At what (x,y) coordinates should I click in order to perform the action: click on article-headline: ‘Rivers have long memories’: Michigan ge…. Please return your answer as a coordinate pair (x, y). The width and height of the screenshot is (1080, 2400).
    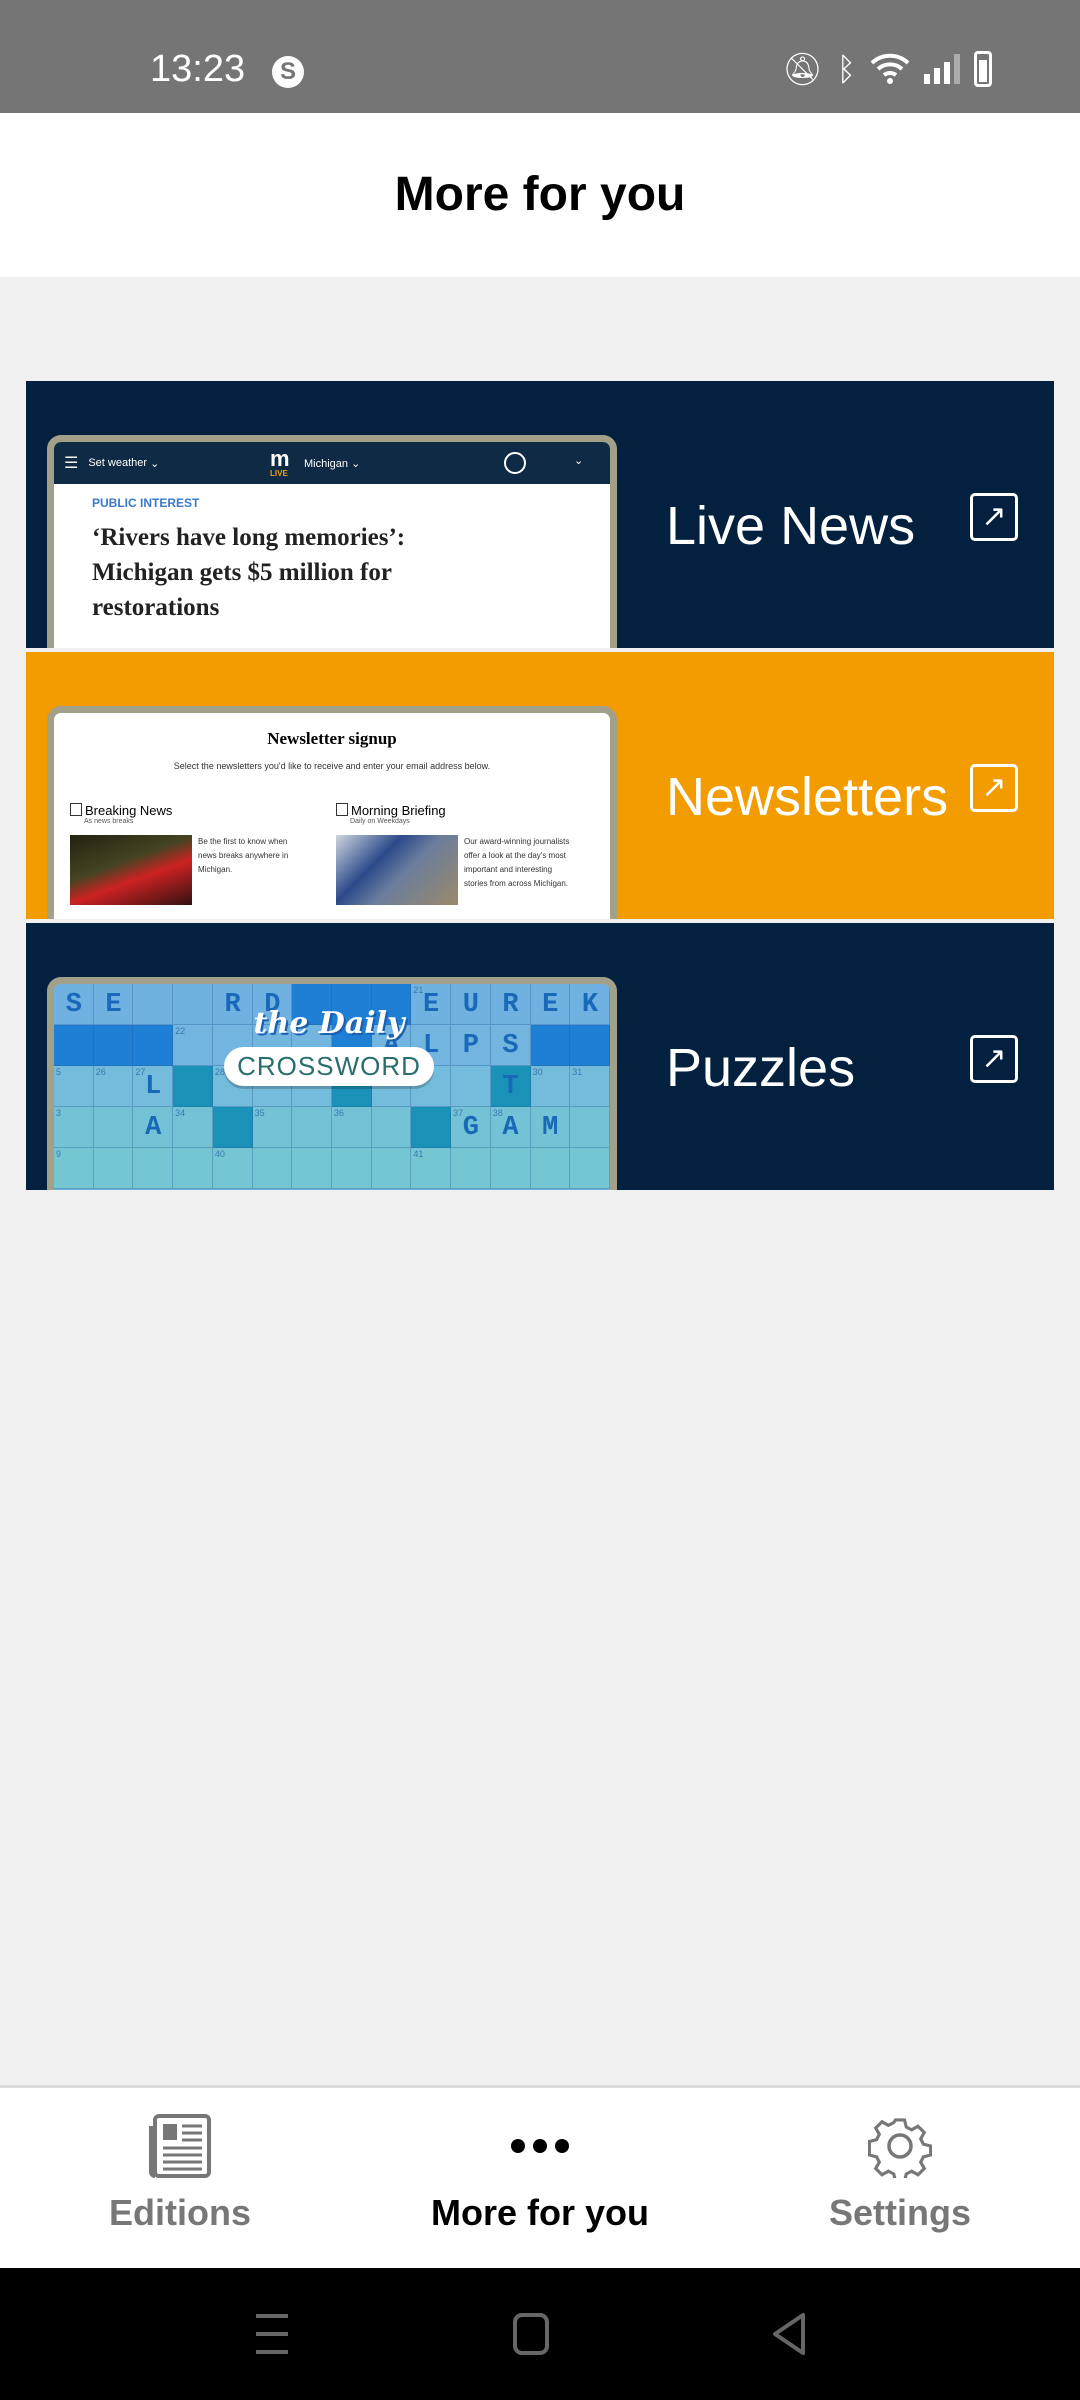
    Looking at the image, I should click on (249, 572).